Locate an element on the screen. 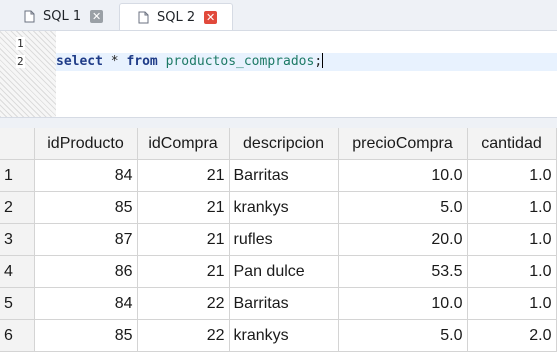  editor-tab-bar: SQL 1 ✕ SQL 2 ✕ is located at coordinates (278, 15).